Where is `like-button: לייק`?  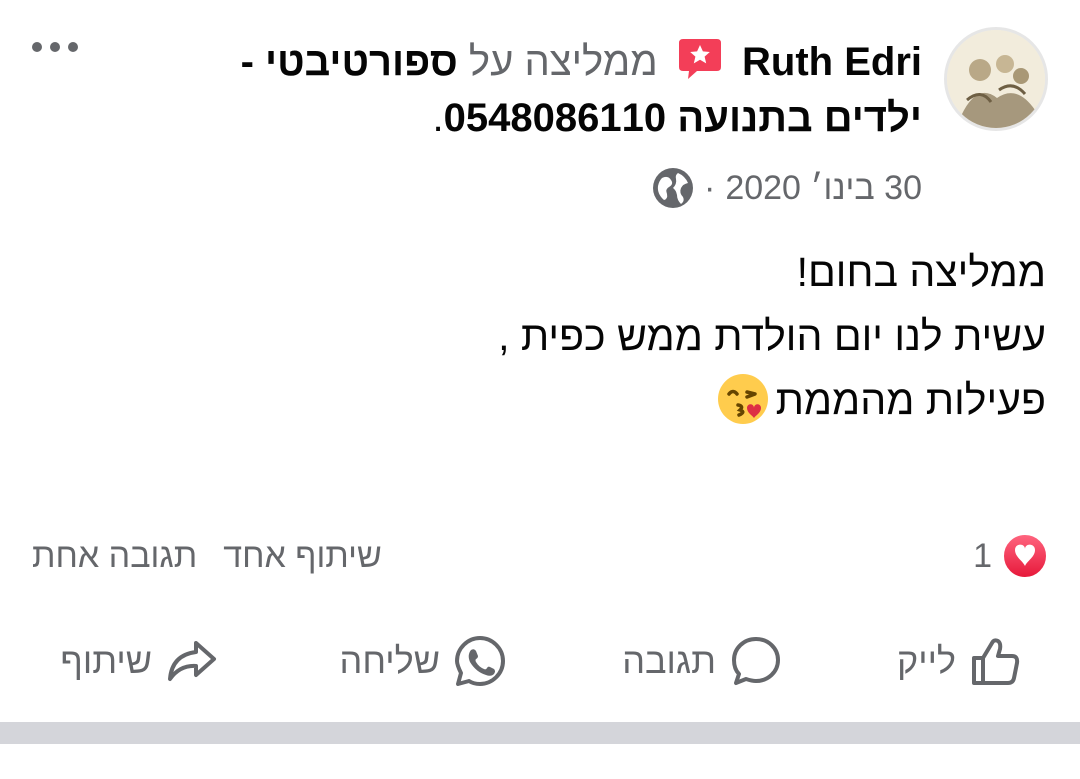
like-button: לייק is located at coordinates (960, 661).